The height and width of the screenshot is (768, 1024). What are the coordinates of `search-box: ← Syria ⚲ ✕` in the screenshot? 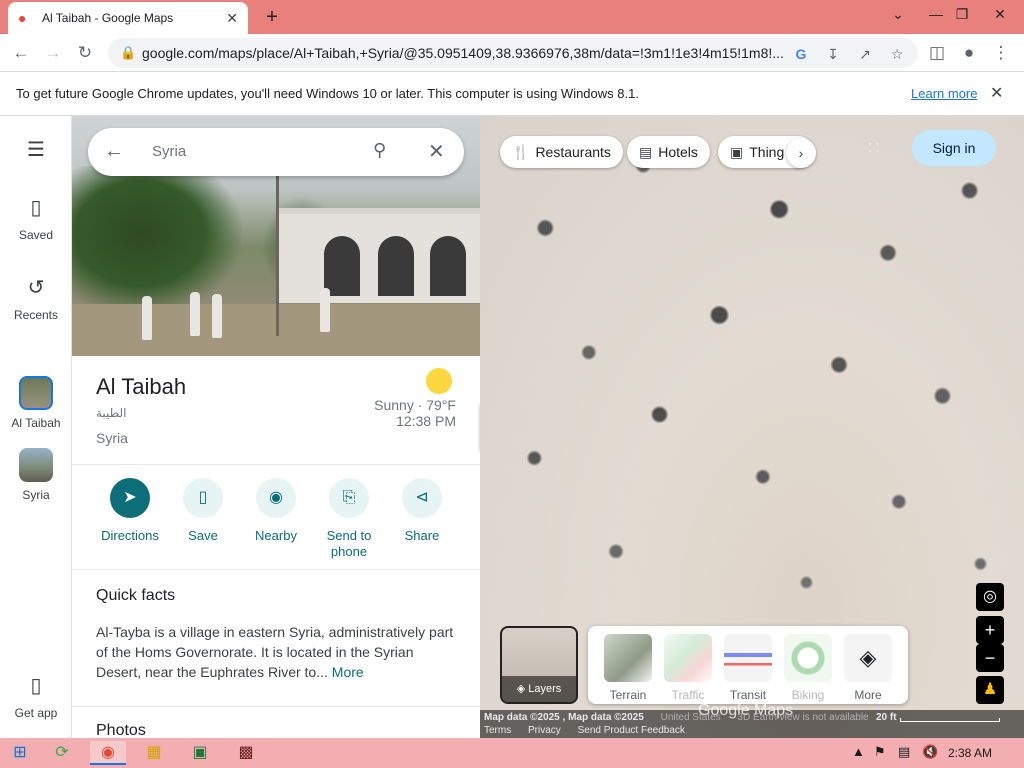 It's located at (276, 152).